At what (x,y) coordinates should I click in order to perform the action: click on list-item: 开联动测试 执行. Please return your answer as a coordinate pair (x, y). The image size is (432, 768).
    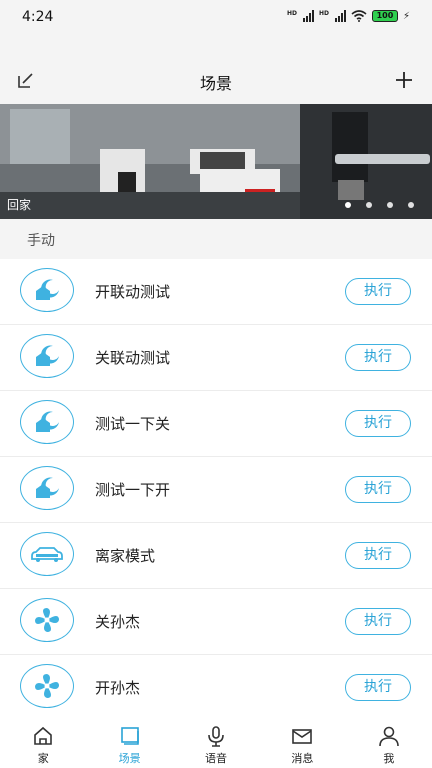
    Looking at the image, I should click on (216, 292).